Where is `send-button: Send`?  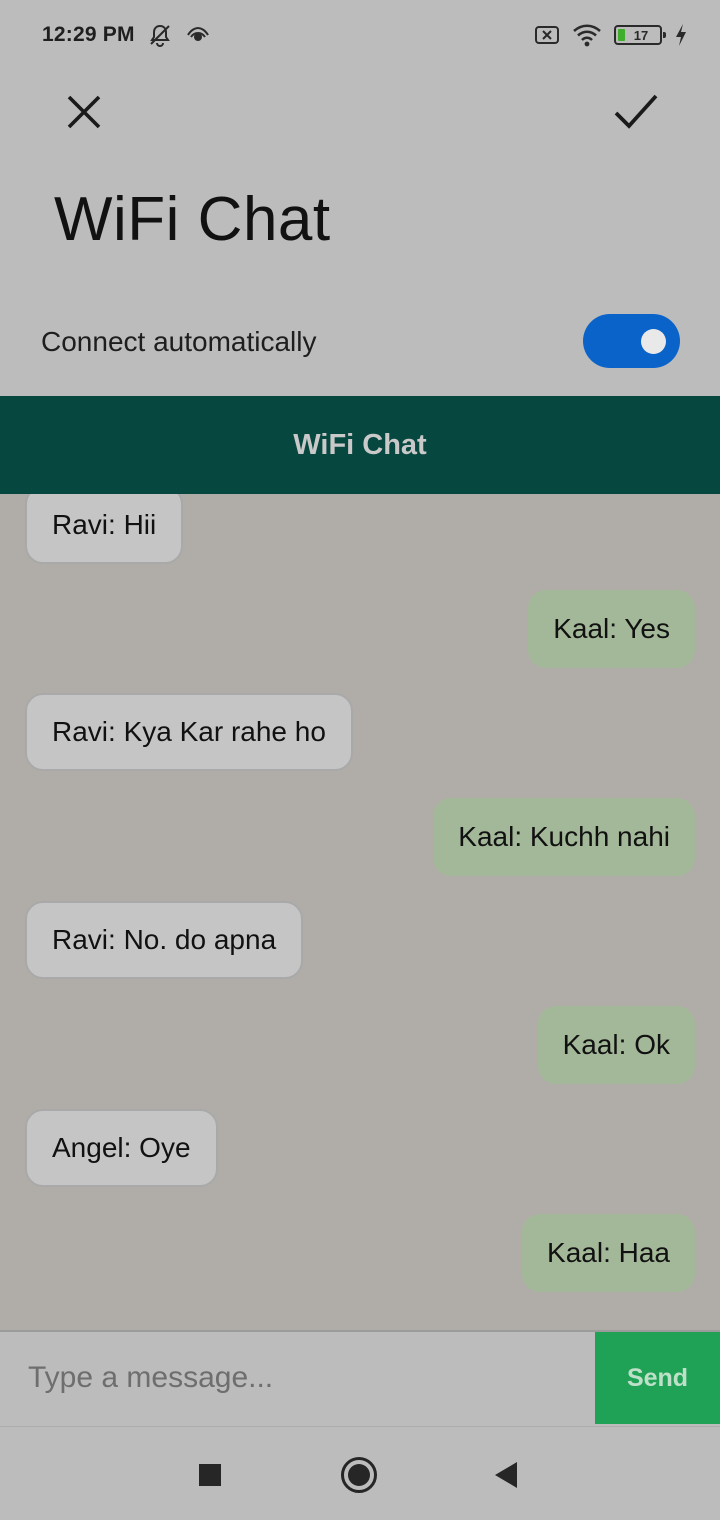
send-button: Send is located at coordinates (657, 1378).